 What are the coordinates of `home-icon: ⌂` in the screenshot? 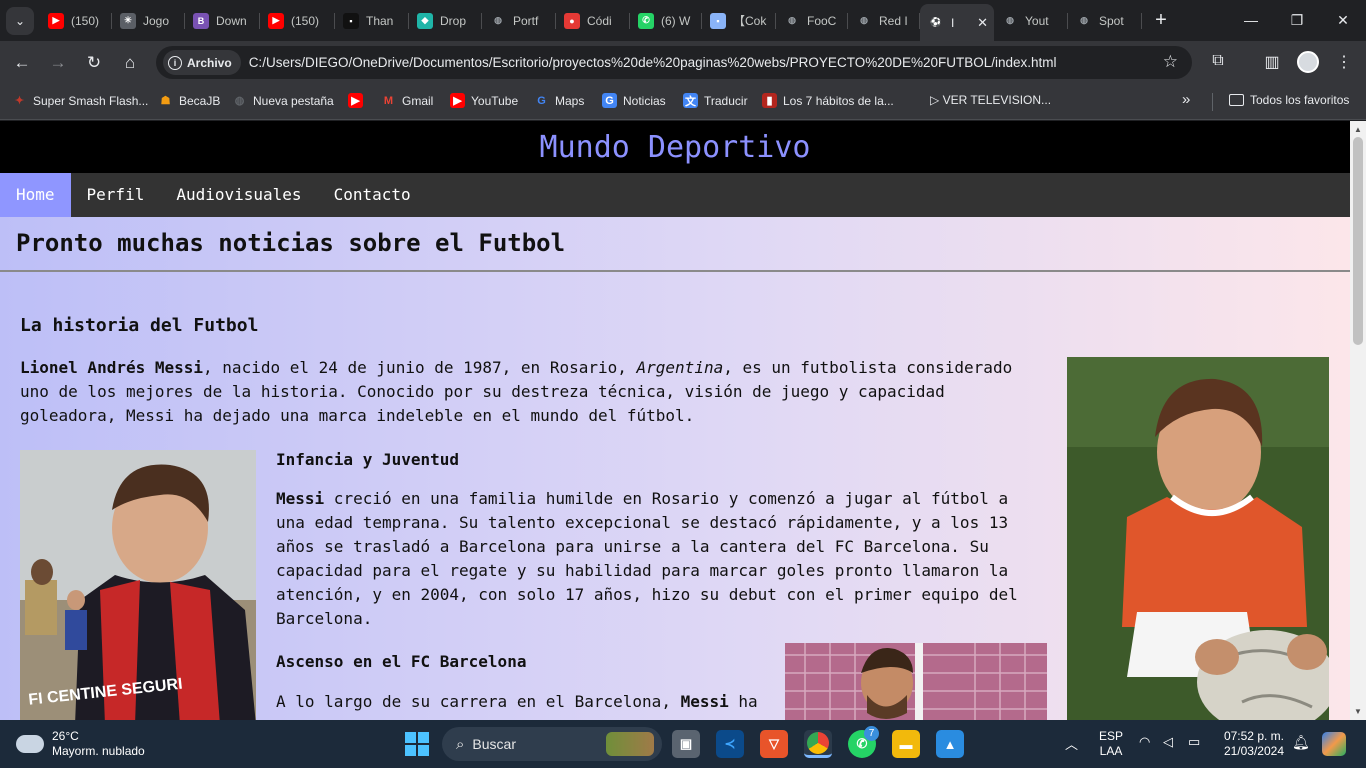 It's located at (130, 63).